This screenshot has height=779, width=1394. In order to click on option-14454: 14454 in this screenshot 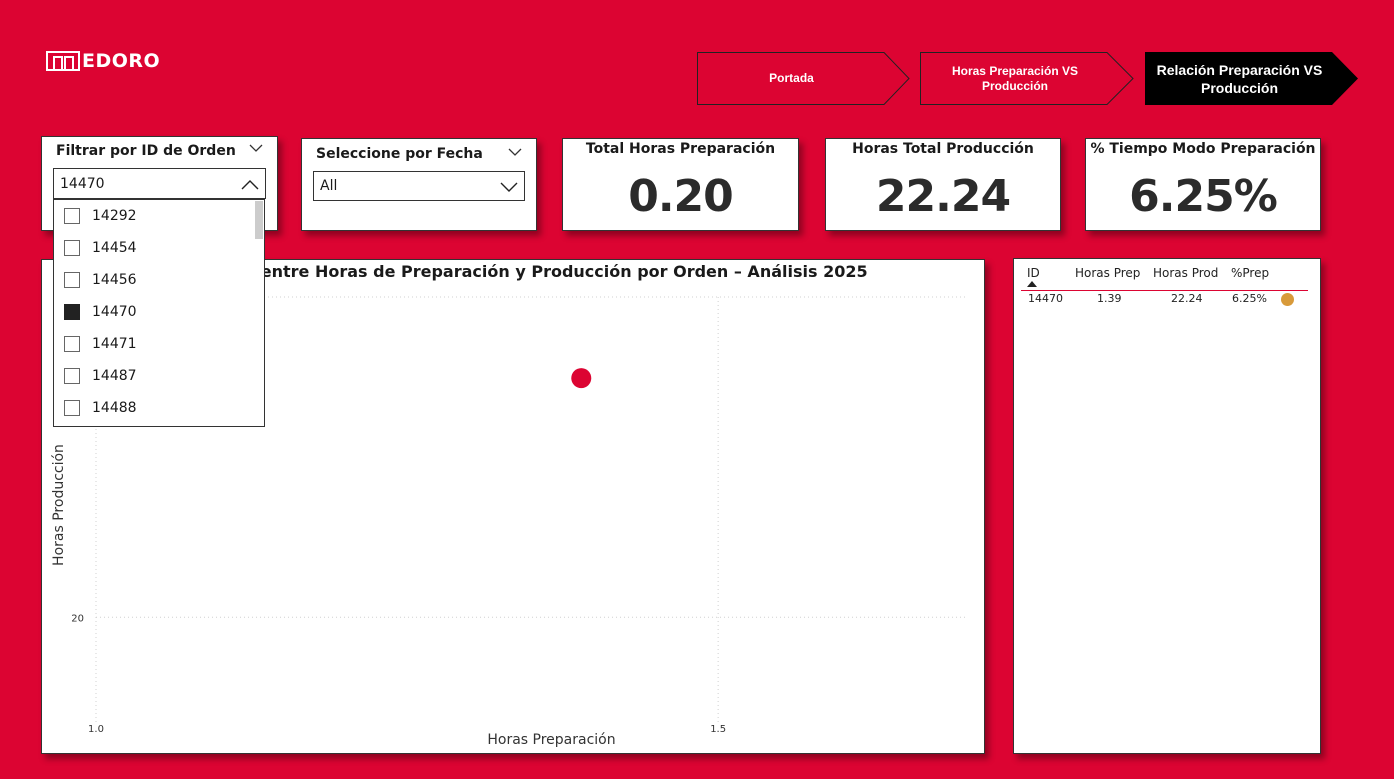, I will do `click(100, 248)`.